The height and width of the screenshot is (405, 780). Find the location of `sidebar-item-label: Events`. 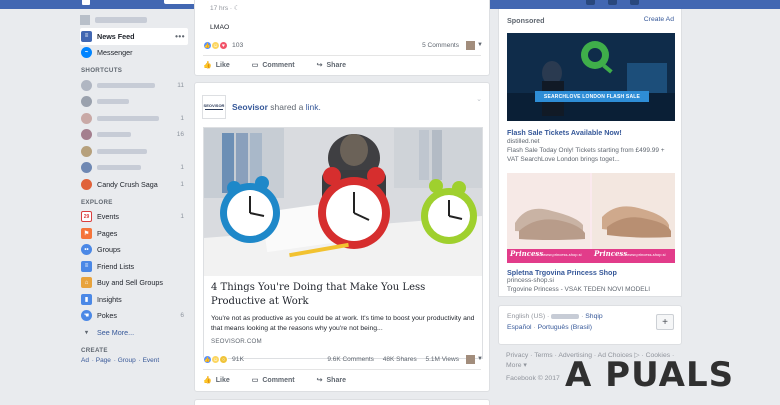

sidebar-item-label: Events is located at coordinates (108, 217).